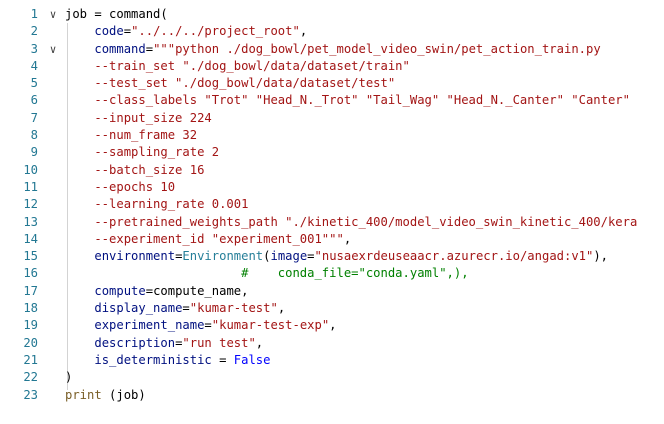  What do you see at coordinates (332, 204) in the screenshot?
I see `code-line: 12 --learning_rate 0.001` at bounding box center [332, 204].